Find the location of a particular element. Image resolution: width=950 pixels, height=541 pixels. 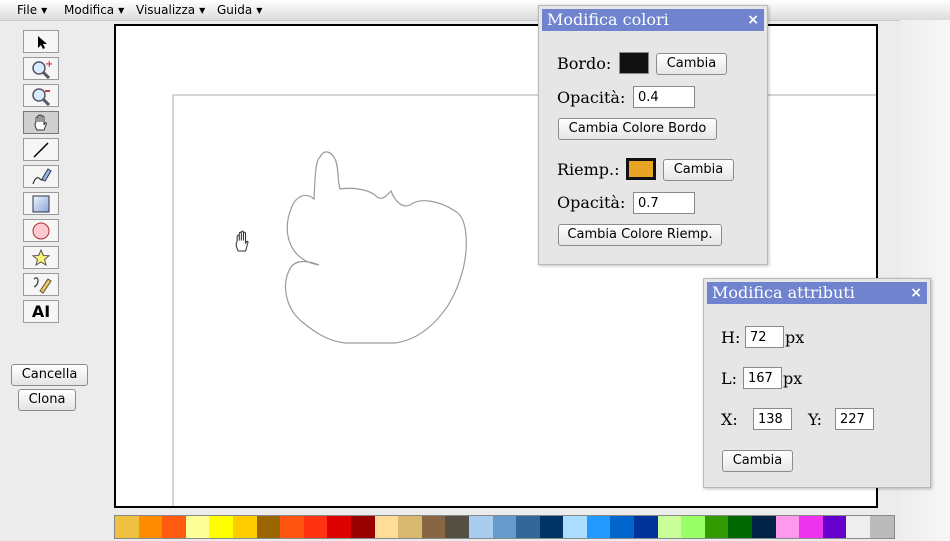

menu-file: File ▼ is located at coordinates (32, 10).